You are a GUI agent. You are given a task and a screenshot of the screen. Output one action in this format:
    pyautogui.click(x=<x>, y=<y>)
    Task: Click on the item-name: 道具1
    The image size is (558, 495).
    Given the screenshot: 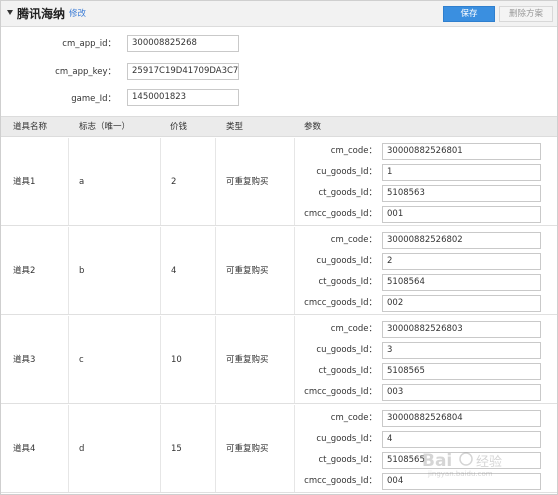 What is the action you would take?
    pyautogui.click(x=24, y=182)
    